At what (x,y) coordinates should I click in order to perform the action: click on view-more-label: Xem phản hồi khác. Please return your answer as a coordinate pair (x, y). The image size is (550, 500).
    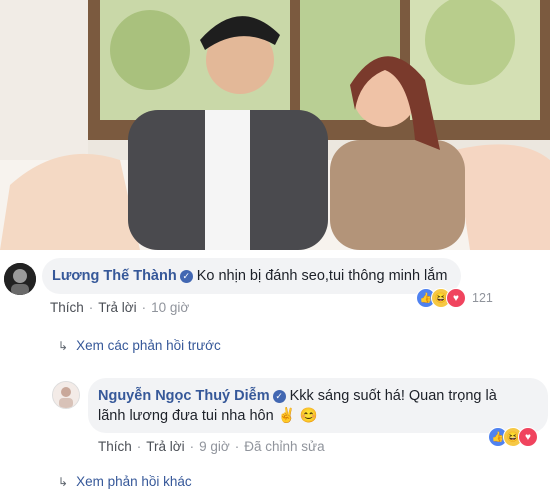
    Looking at the image, I should click on (134, 481).